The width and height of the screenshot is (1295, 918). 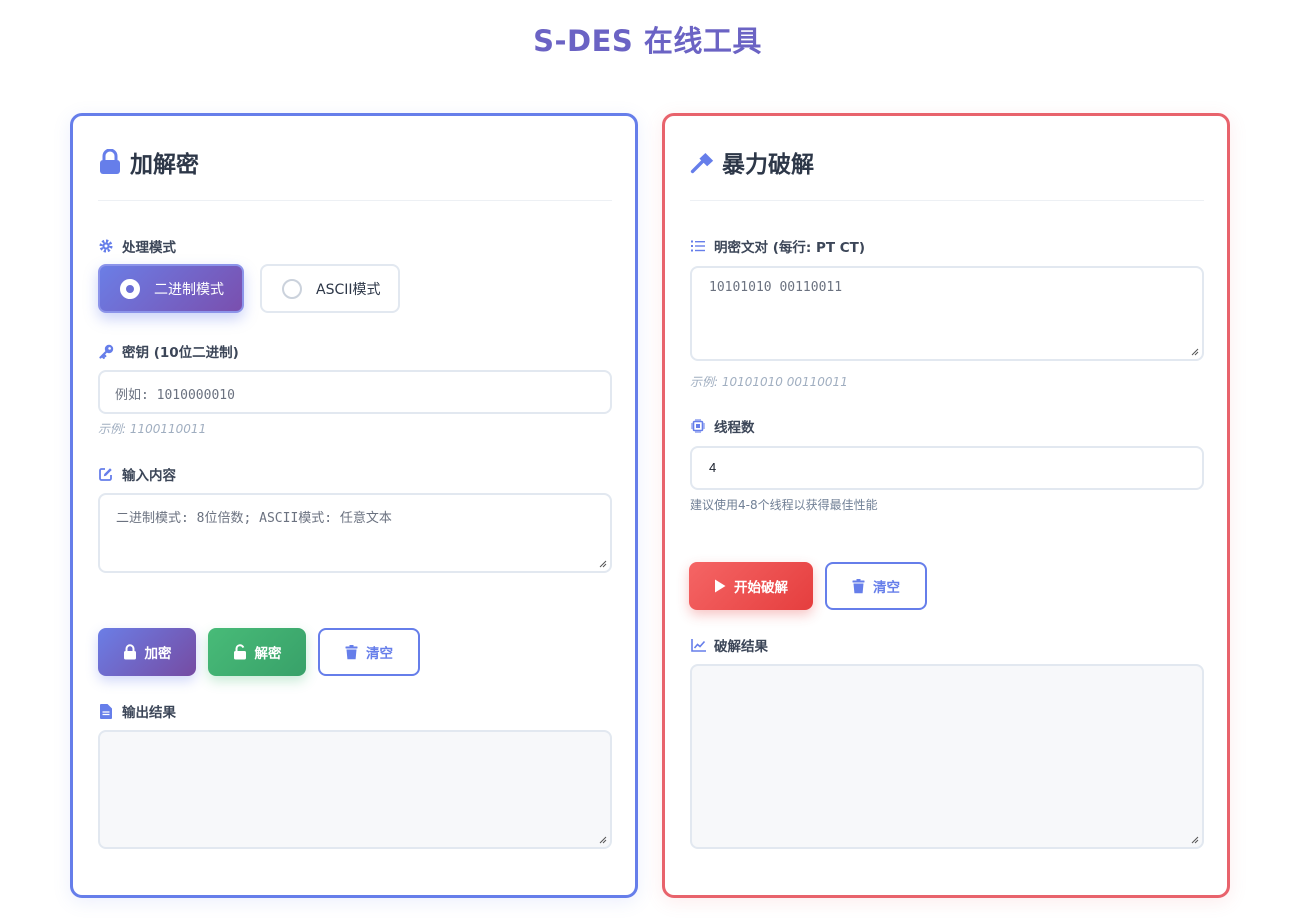 What do you see at coordinates (369, 652) in the screenshot?
I see `clear-button: 清空` at bounding box center [369, 652].